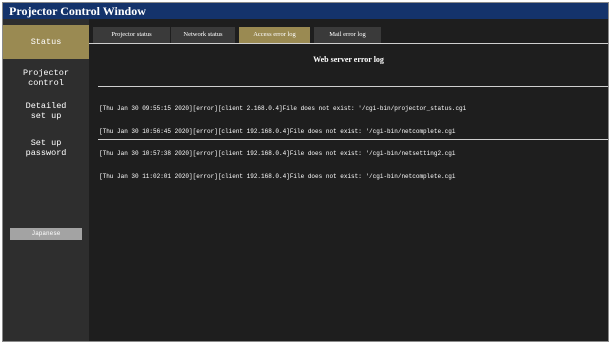 The height and width of the screenshot is (344, 613). Describe the element at coordinates (348, 59) in the screenshot. I see `panel-title: Web server error log` at that location.